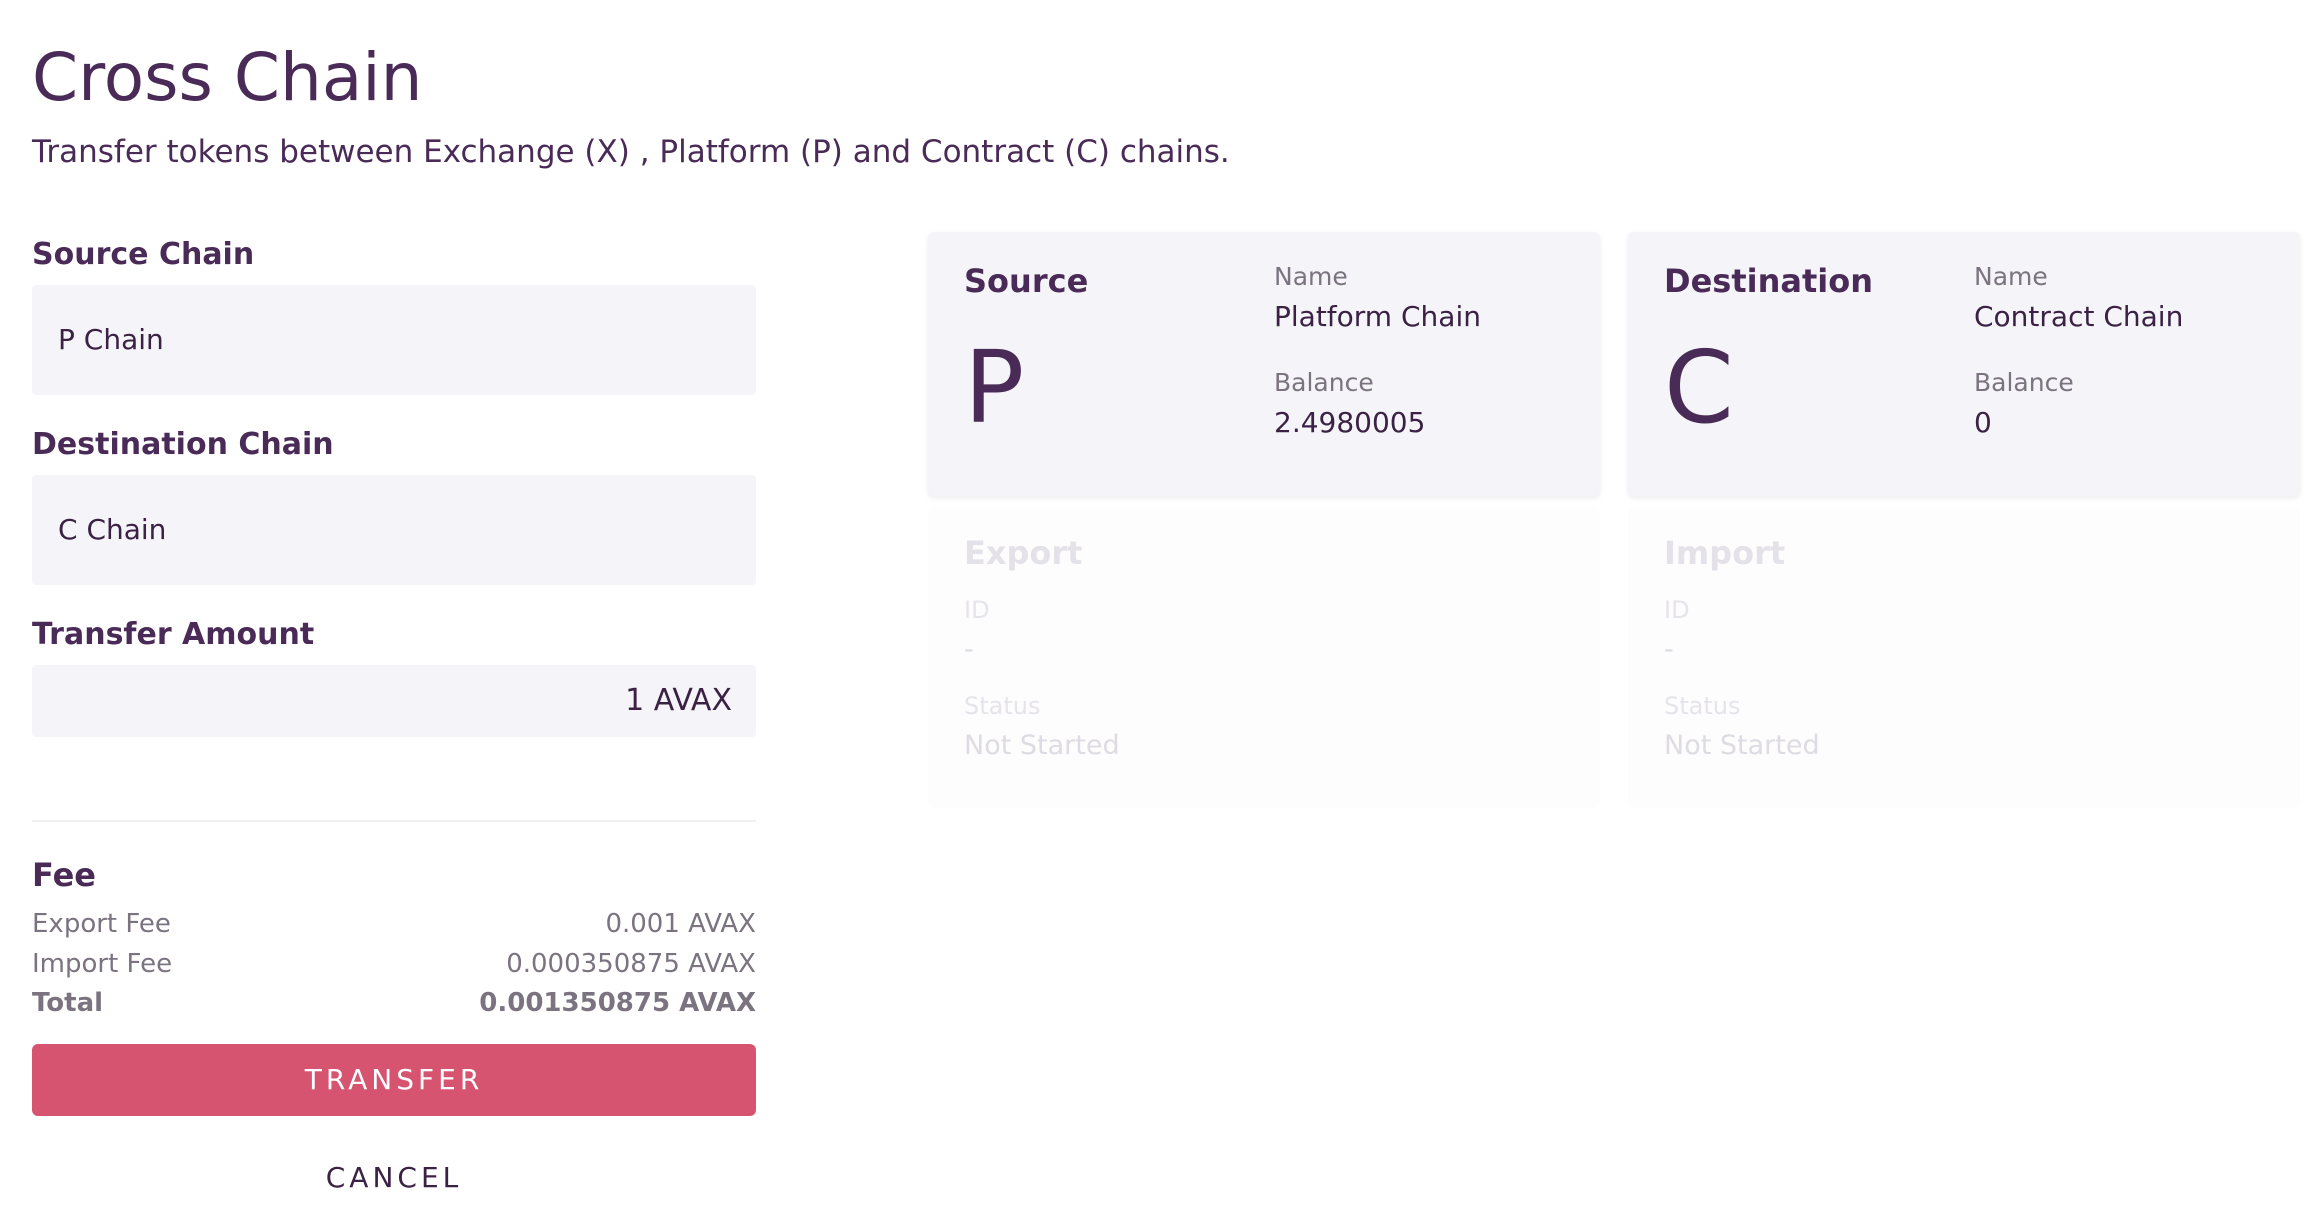  Describe the element at coordinates (102, 964) in the screenshot. I see `import-fee-label: Import Fee` at that location.